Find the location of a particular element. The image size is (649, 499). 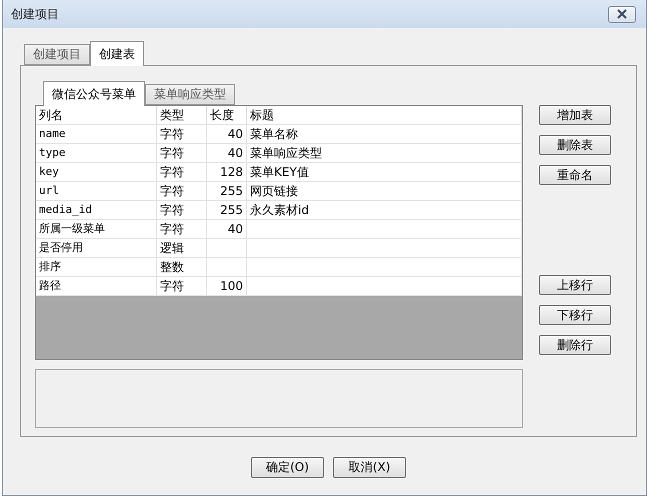

table-cell: media_id is located at coordinates (96, 210).